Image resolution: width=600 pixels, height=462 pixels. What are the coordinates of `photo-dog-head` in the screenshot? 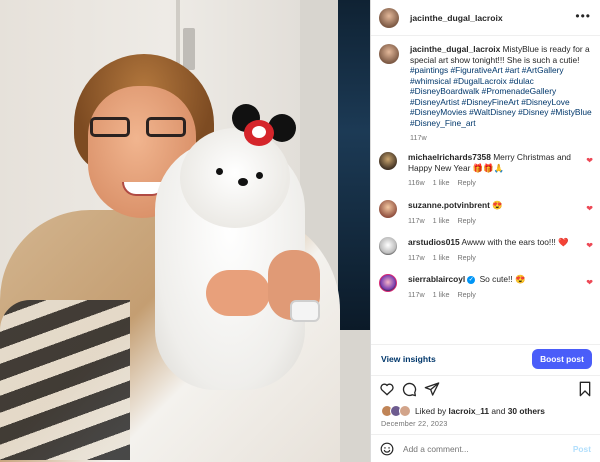 It's located at (235, 178).